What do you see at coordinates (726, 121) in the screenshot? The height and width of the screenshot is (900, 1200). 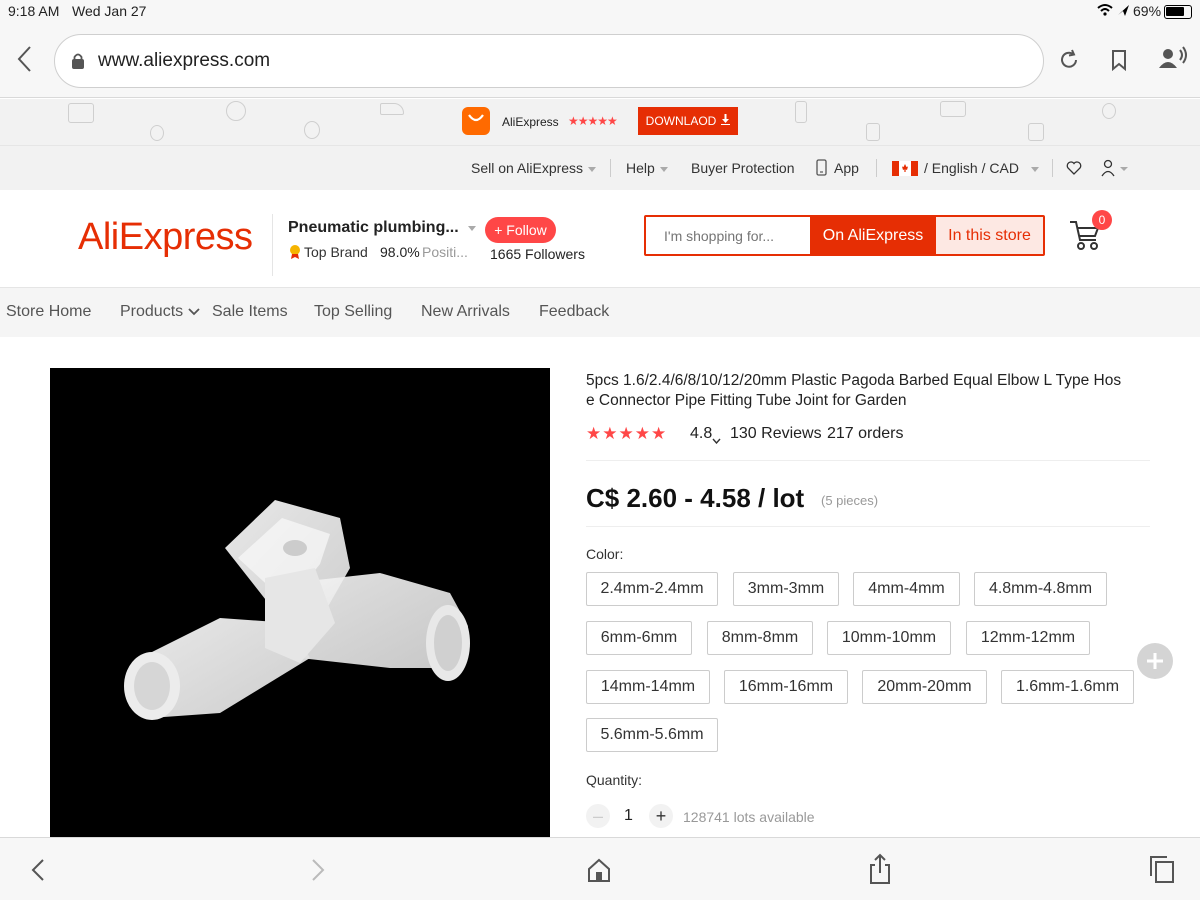 I see `download-icon` at bounding box center [726, 121].